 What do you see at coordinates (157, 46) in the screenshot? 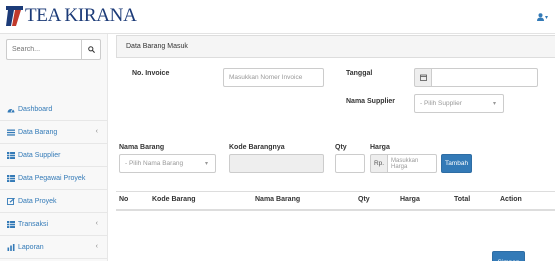
I see `panel-title: Data Barang Masuk` at bounding box center [157, 46].